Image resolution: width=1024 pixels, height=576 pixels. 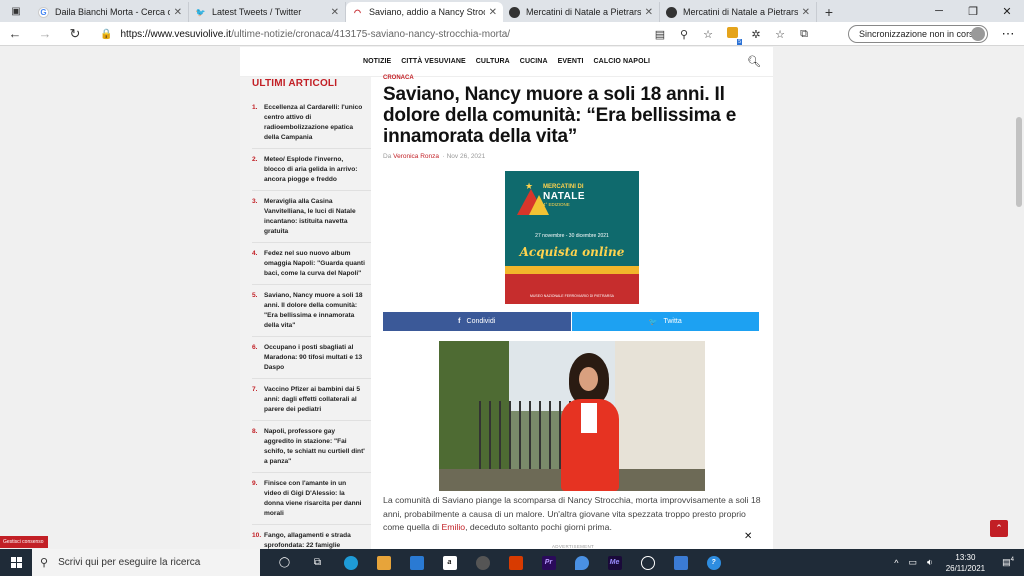 What do you see at coordinates (756, 34) in the screenshot?
I see `extensions-puzzle-icon: ✲` at bounding box center [756, 34].